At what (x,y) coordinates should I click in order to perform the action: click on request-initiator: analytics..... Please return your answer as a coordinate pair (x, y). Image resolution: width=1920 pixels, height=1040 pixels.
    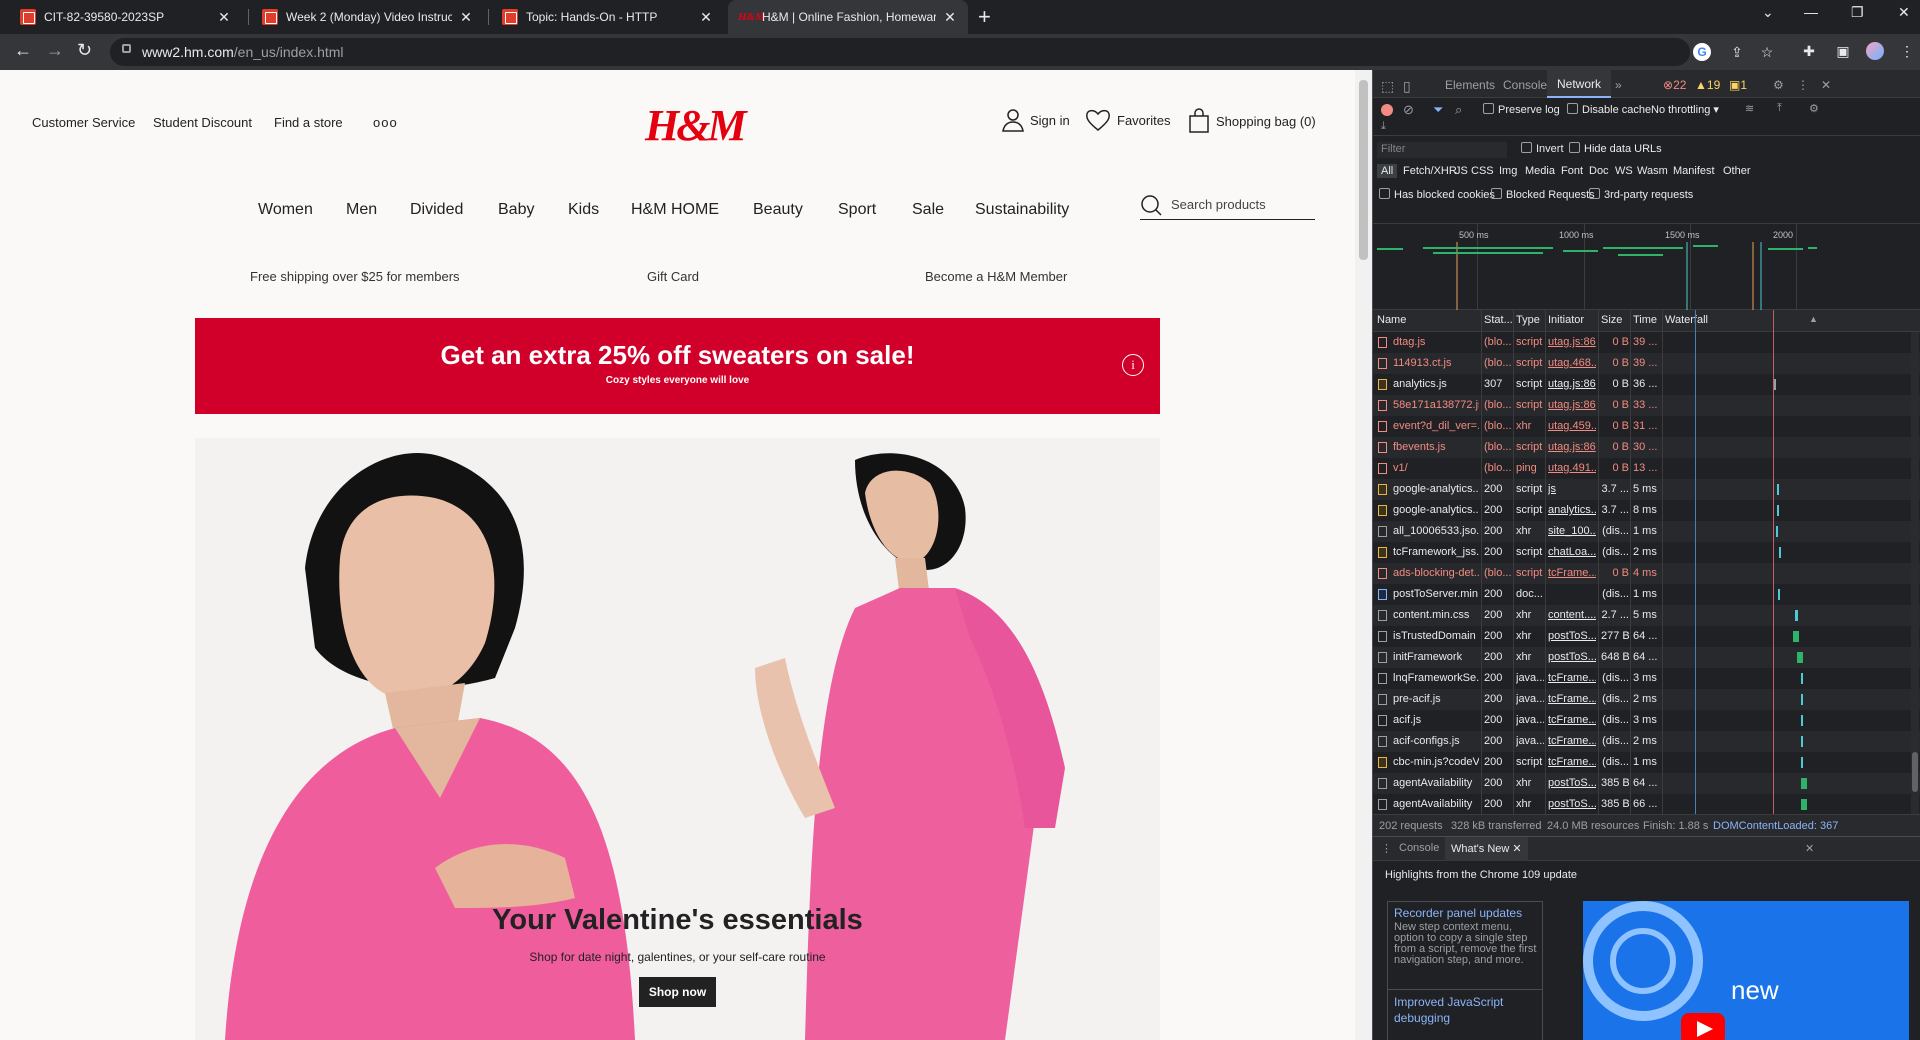
    Looking at the image, I should click on (1572, 510).